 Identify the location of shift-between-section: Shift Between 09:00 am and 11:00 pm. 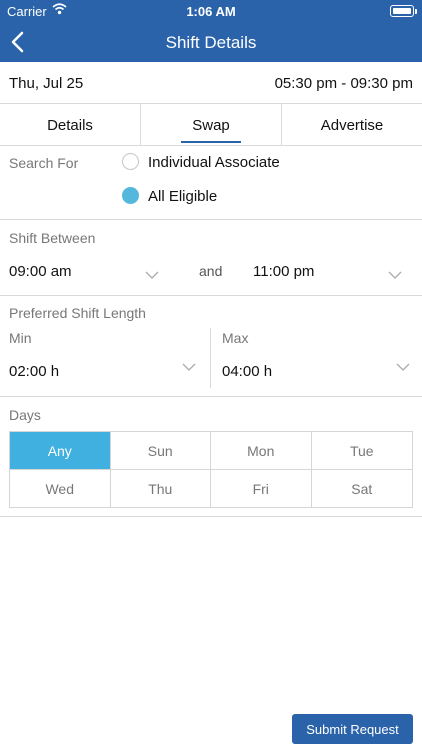
(211, 258).